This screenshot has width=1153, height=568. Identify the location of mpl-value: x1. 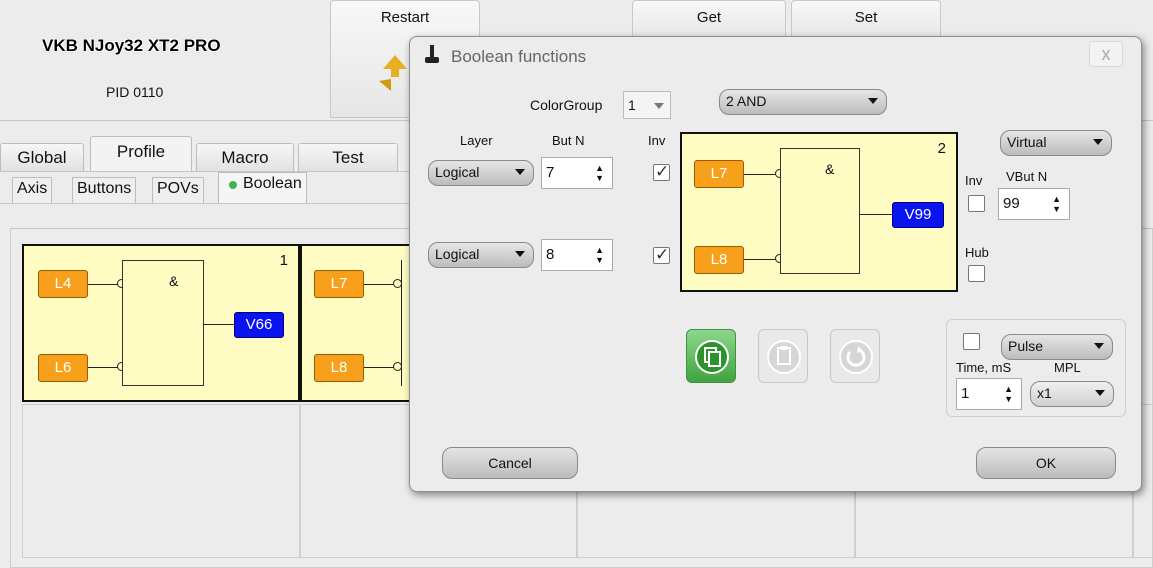
(1044, 393).